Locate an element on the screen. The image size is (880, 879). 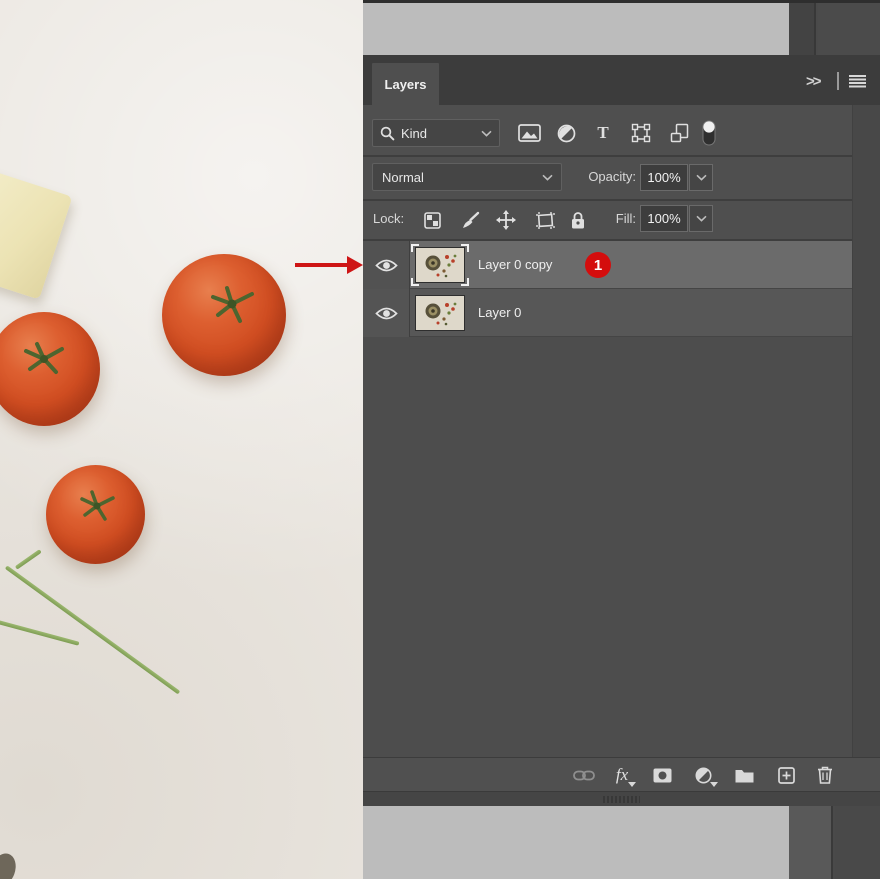
tomato-large is located at coordinates (224, 315).